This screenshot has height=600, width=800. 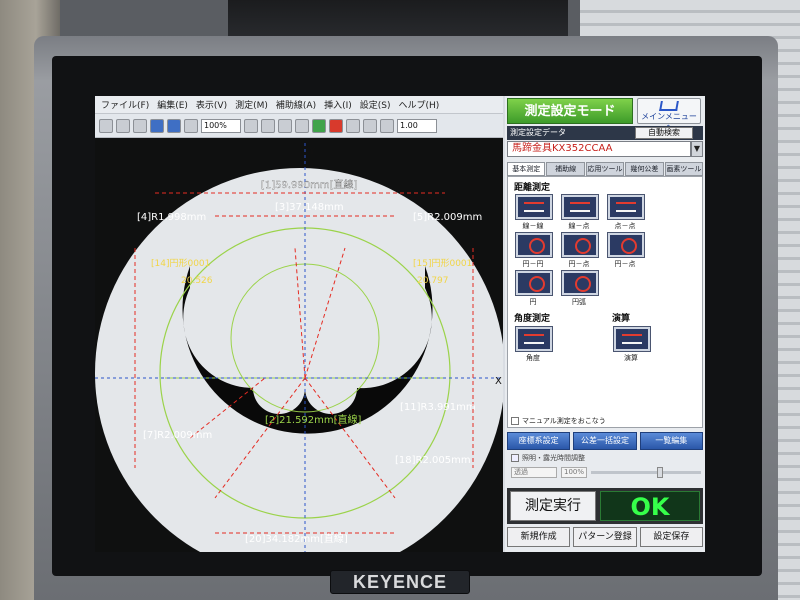 What do you see at coordinates (515, 458) in the screenshot?
I see `light-checkbox` at bounding box center [515, 458].